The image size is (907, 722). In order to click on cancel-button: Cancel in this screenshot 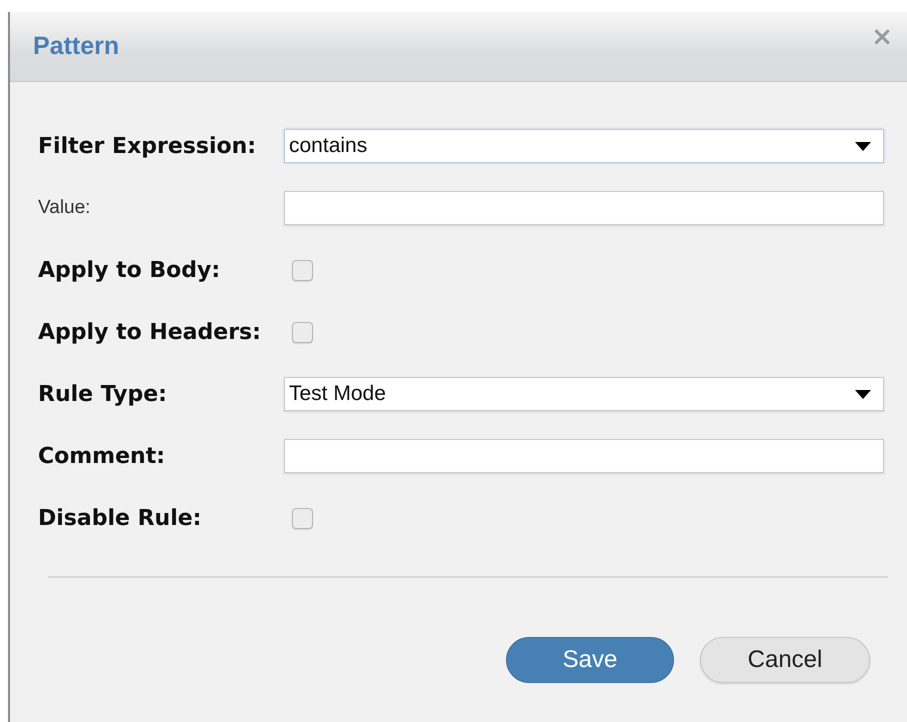, I will do `click(785, 660)`.